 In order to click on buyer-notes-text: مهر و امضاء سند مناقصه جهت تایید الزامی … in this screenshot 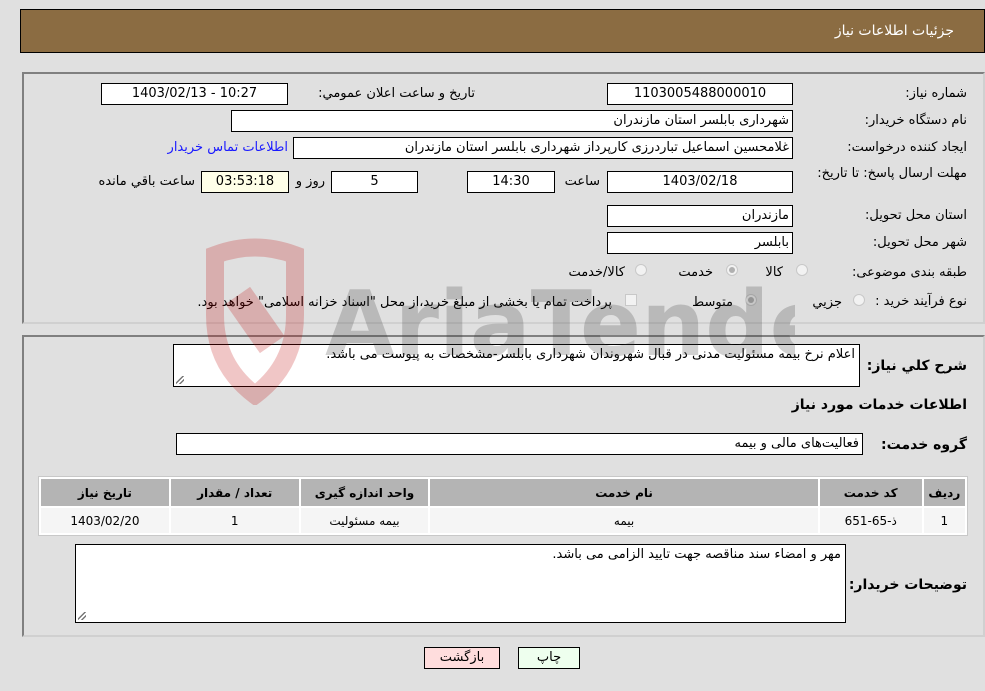, I will do `click(696, 554)`.